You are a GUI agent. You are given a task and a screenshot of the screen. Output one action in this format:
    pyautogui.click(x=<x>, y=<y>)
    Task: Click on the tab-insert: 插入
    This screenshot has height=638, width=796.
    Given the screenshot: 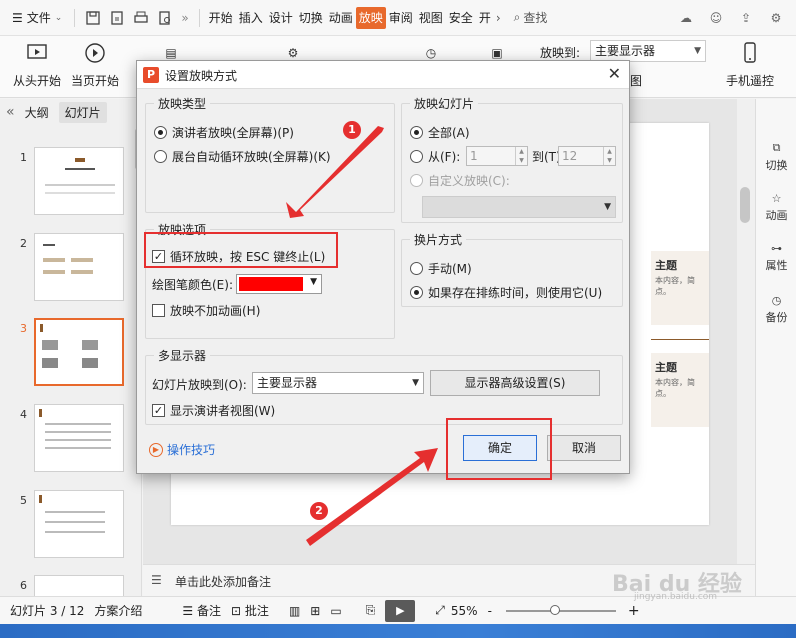 What is the action you would take?
    pyautogui.click(x=251, y=18)
    